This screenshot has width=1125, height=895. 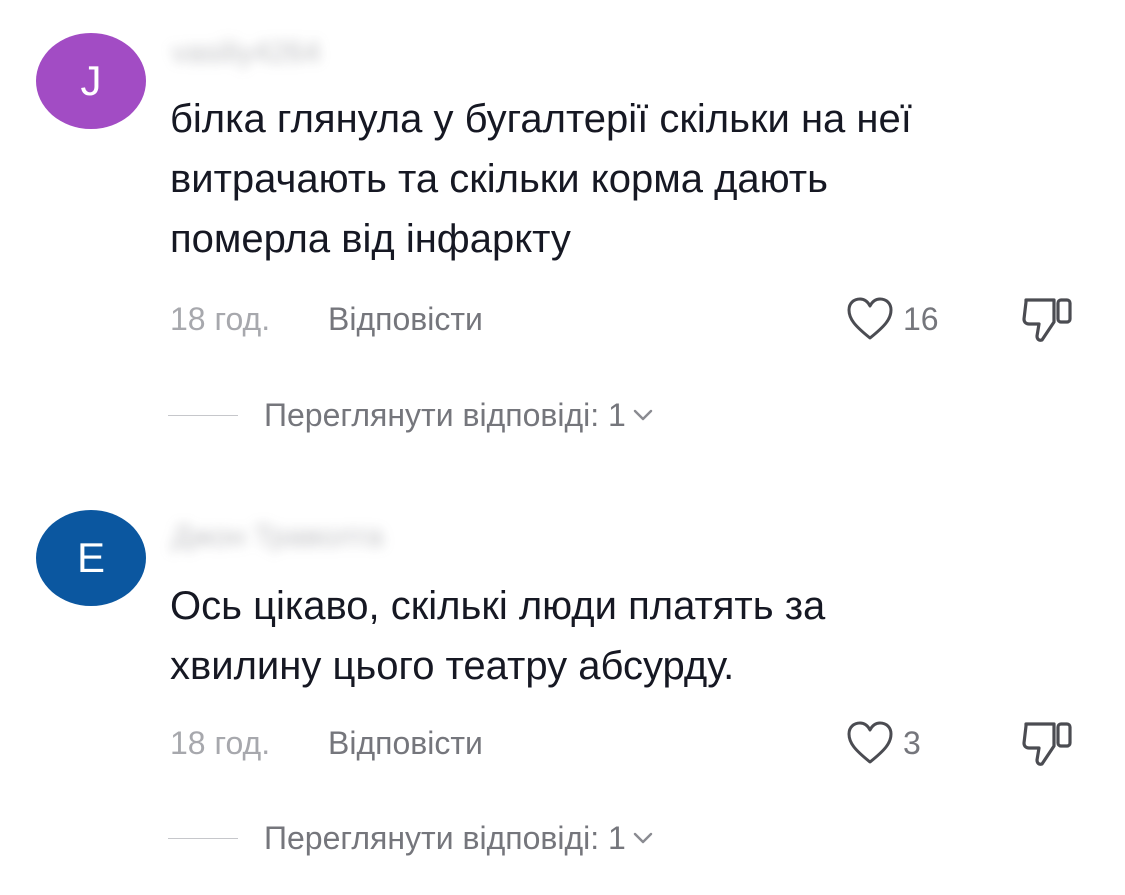 I want to click on like-button: 3, so click(x=883, y=743).